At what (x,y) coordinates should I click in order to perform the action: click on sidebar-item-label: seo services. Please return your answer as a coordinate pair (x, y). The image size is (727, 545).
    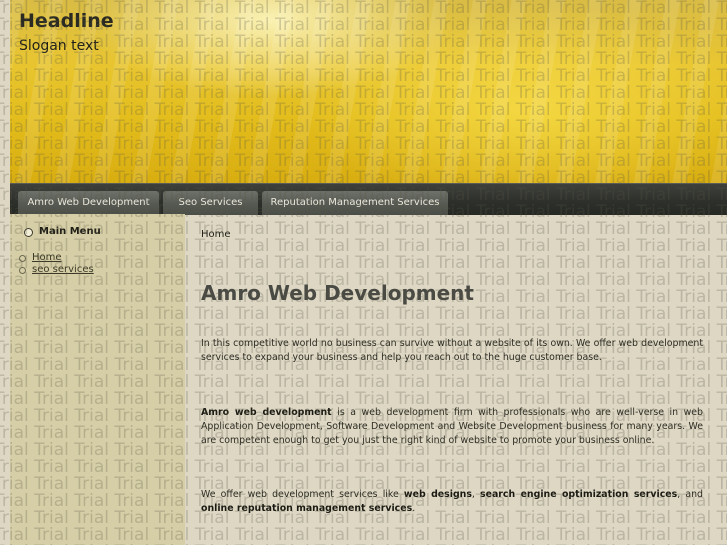
    Looking at the image, I should click on (63, 269).